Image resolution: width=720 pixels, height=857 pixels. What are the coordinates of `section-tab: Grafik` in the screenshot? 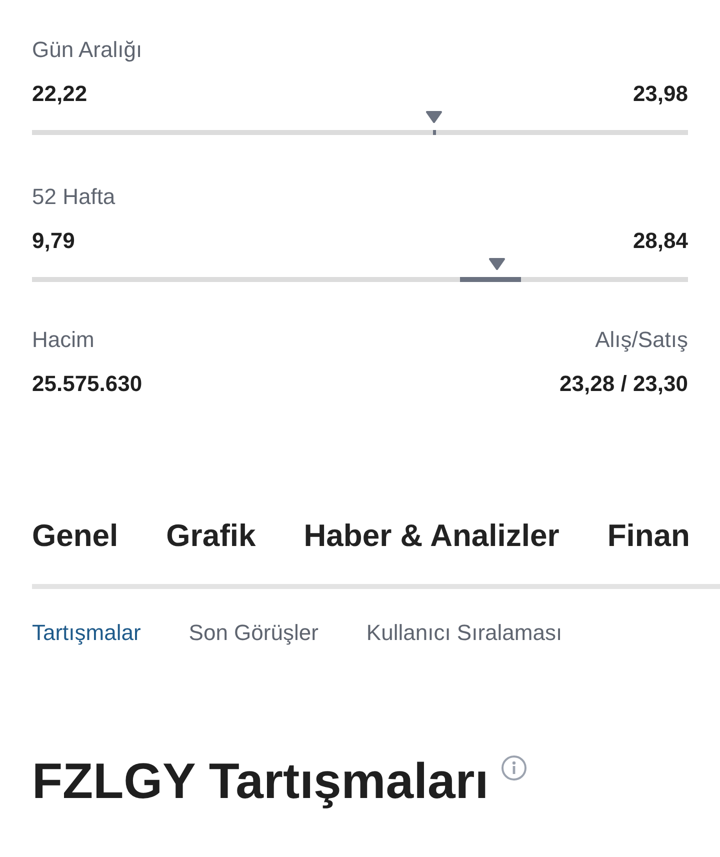 It's located at (211, 536).